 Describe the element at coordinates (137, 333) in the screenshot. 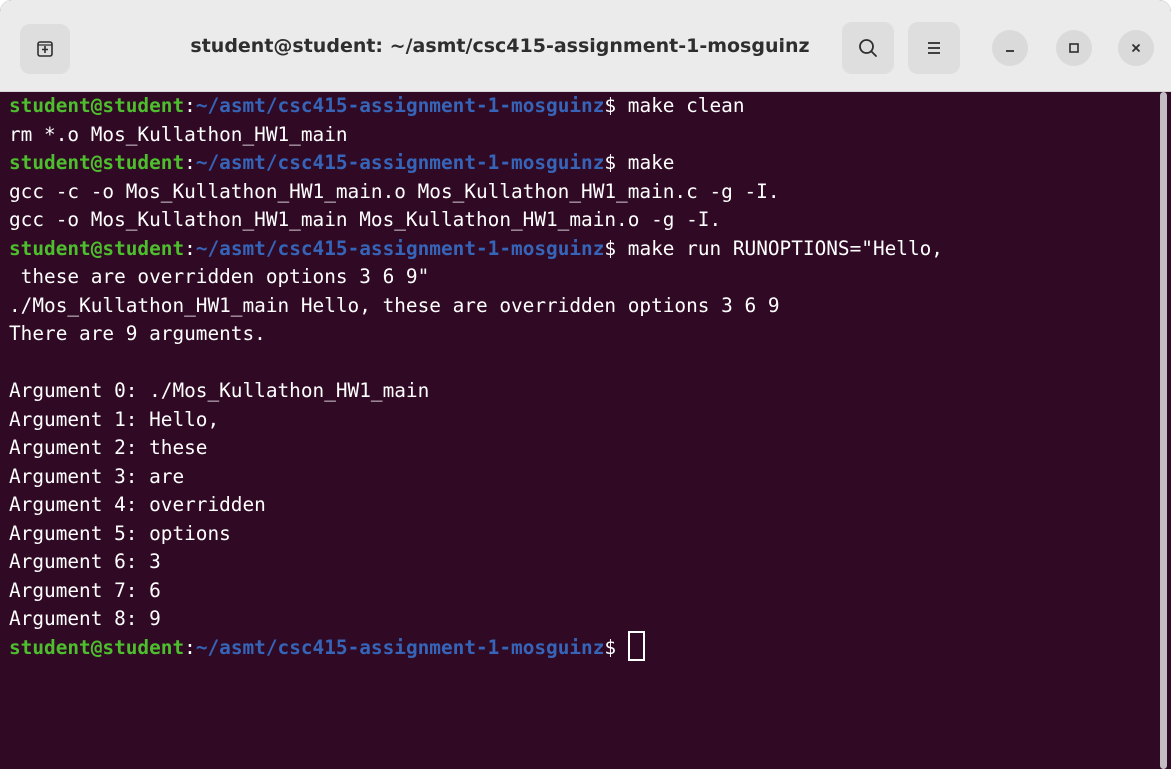

I see `output-line: There are 9 arguments.` at that location.